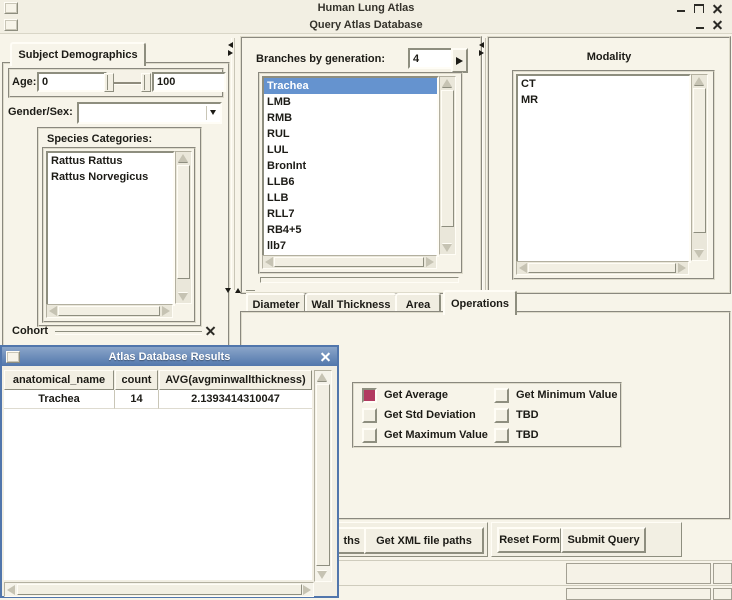  What do you see at coordinates (146, 82) in the screenshot?
I see `age-slider-handle-max` at bounding box center [146, 82].